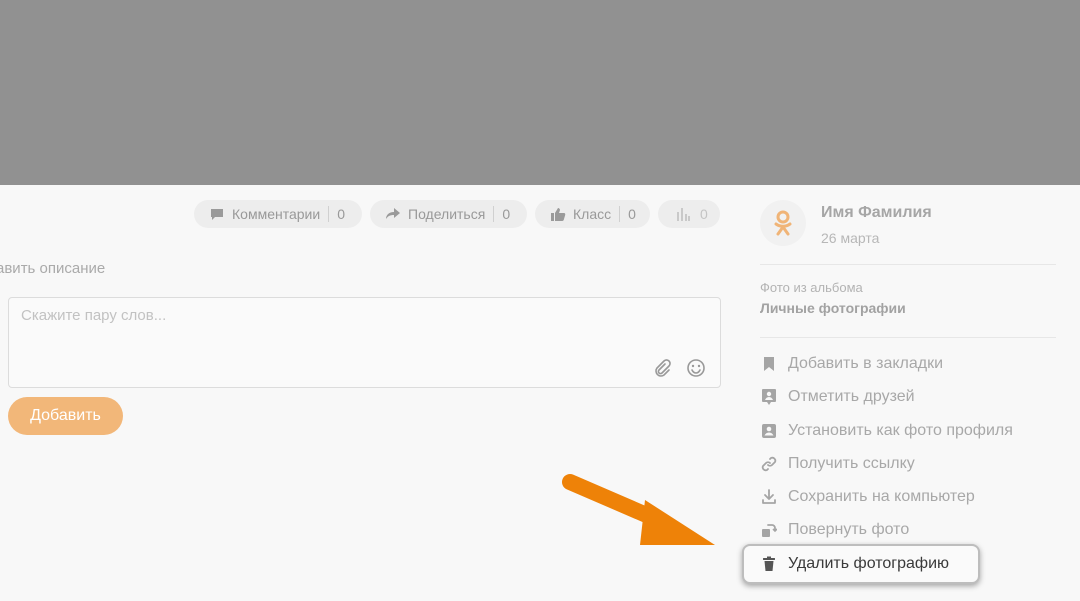 The width and height of the screenshot is (1080, 601). I want to click on menu-item-label: Отметить друзей, so click(851, 396).